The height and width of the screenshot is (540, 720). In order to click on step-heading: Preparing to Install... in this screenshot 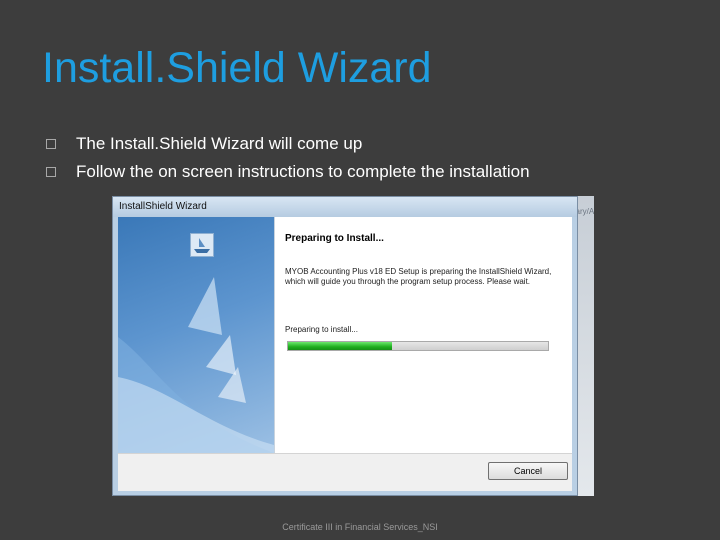, I will do `click(334, 238)`.